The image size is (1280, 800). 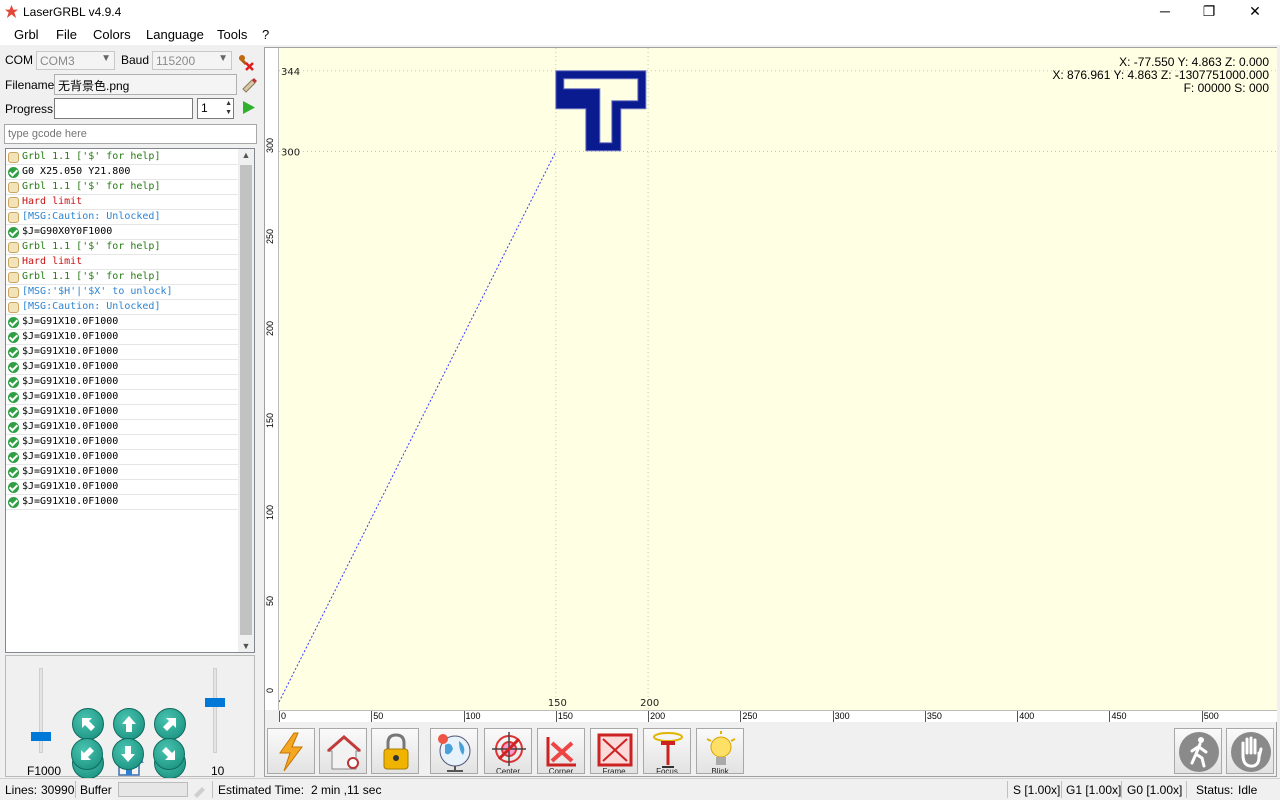 I want to click on jog-s-button, so click(x=128, y=754).